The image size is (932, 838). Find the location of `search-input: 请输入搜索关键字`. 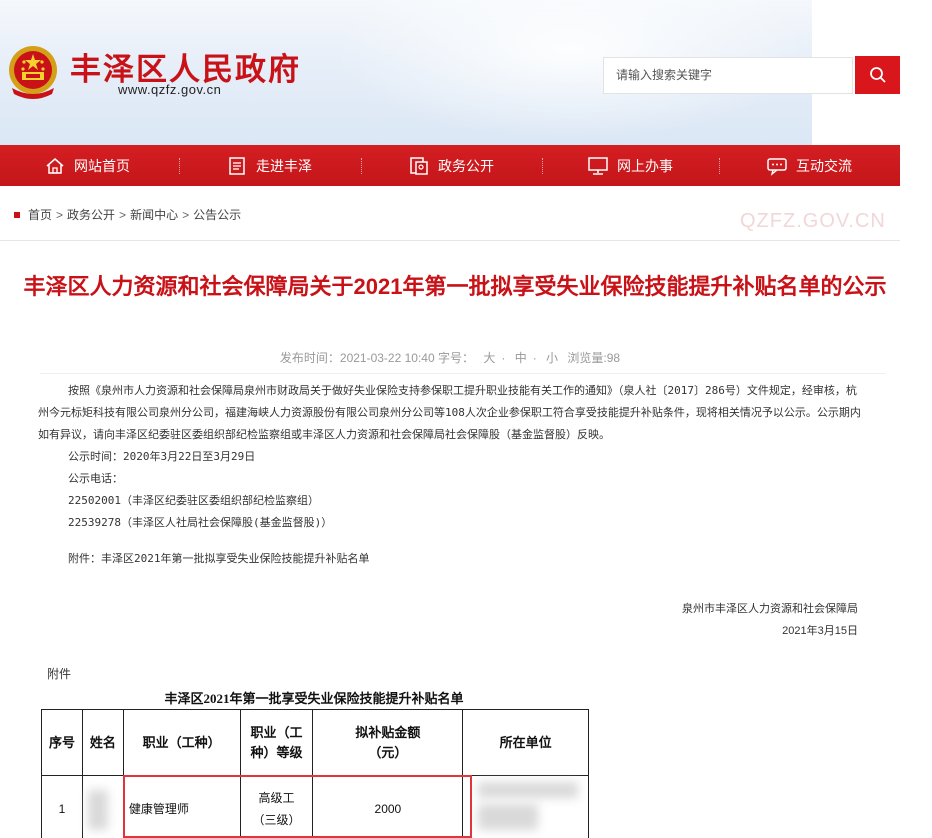

search-input: 请输入搜索关键字 is located at coordinates (728, 75).